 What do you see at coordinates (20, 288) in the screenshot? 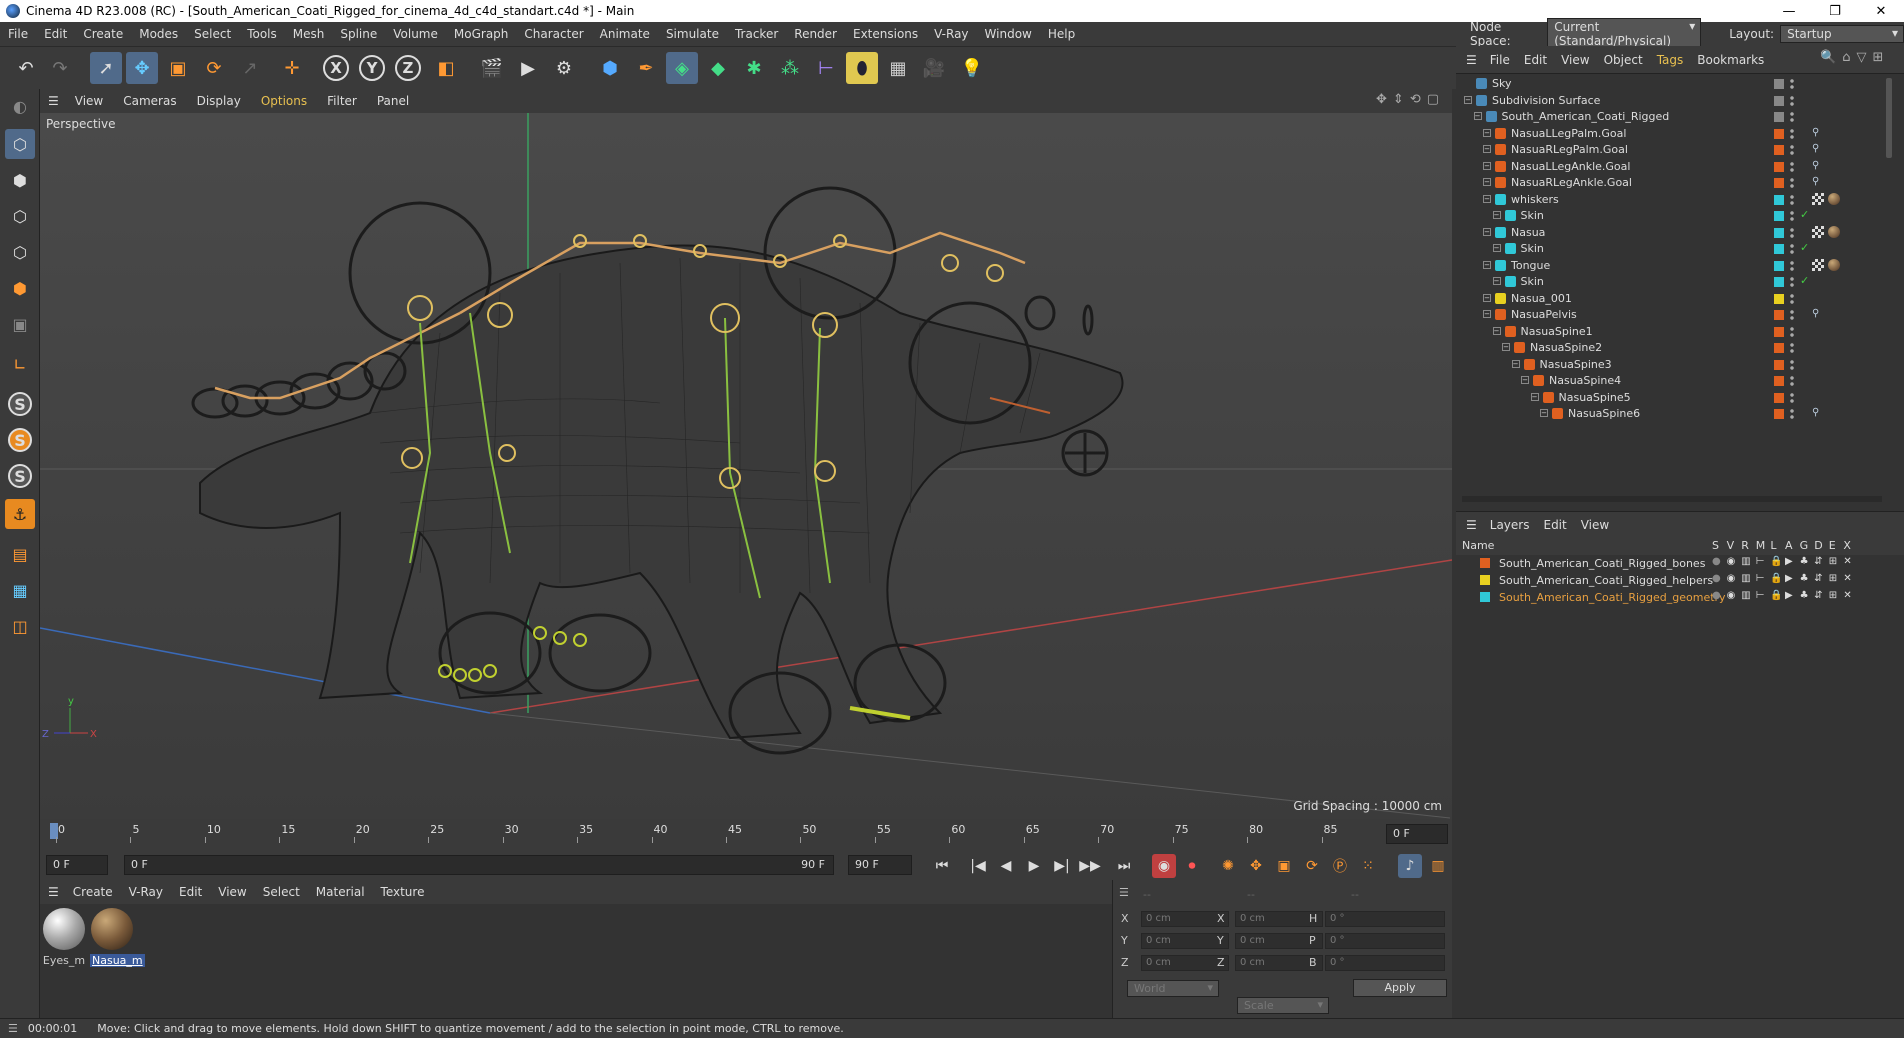
I see `polygons-mode-icon: ⬢` at bounding box center [20, 288].